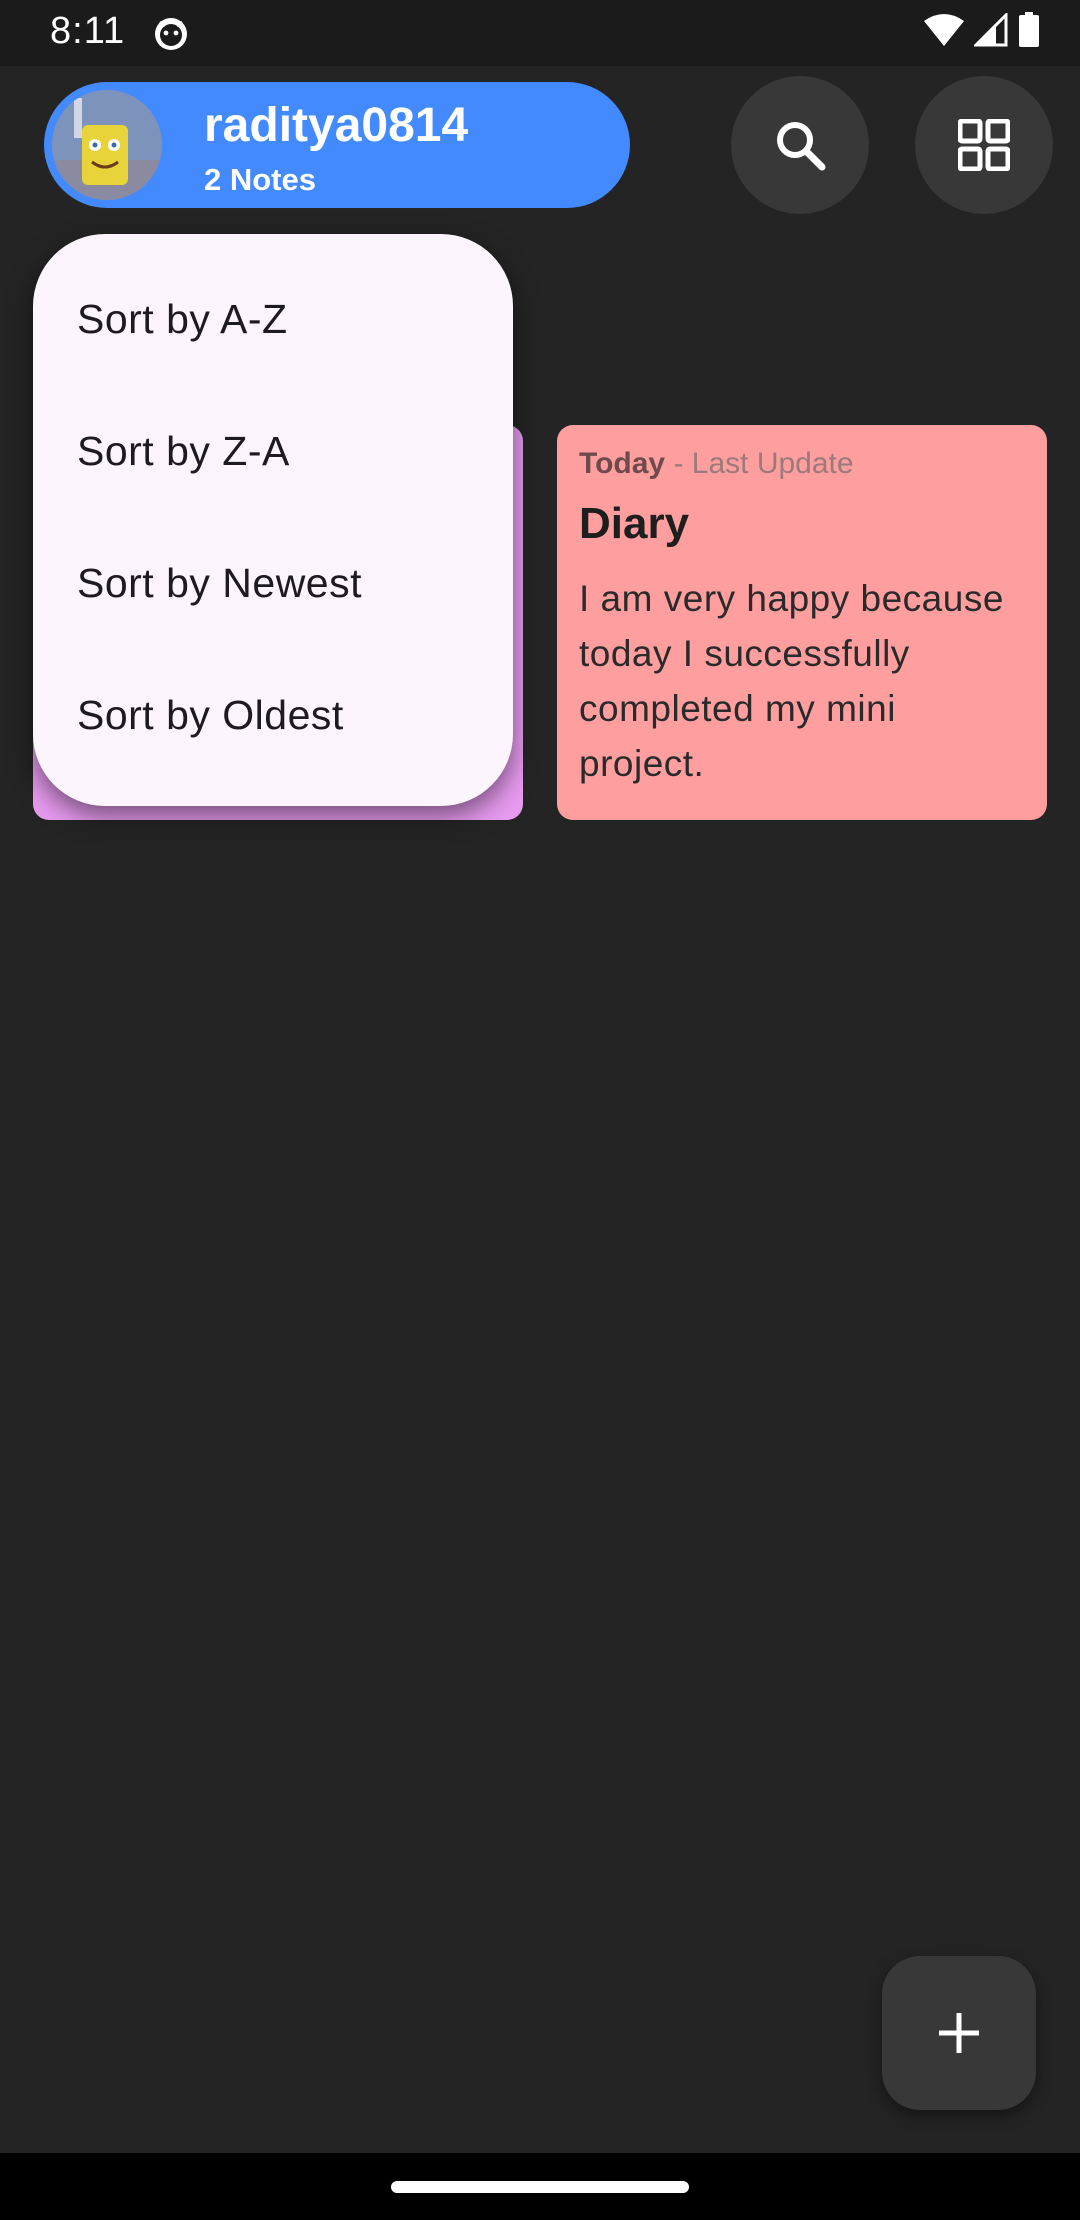 This screenshot has width=1080, height=2220. I want to click on sort-newest-option: Sort by Newest, so click(219, 583).